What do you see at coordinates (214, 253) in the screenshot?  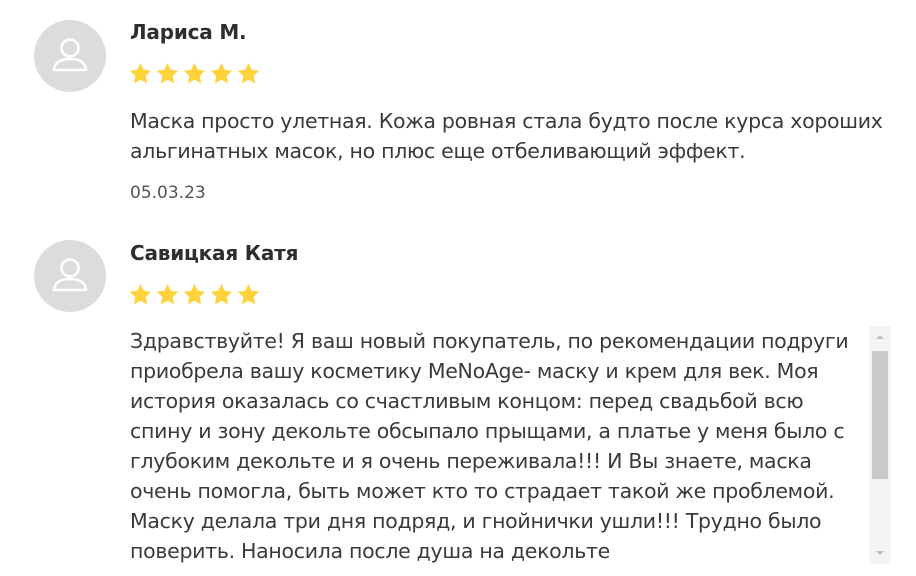 I see `review-author: Савицкая Катя` at bounding box center [214, 253].